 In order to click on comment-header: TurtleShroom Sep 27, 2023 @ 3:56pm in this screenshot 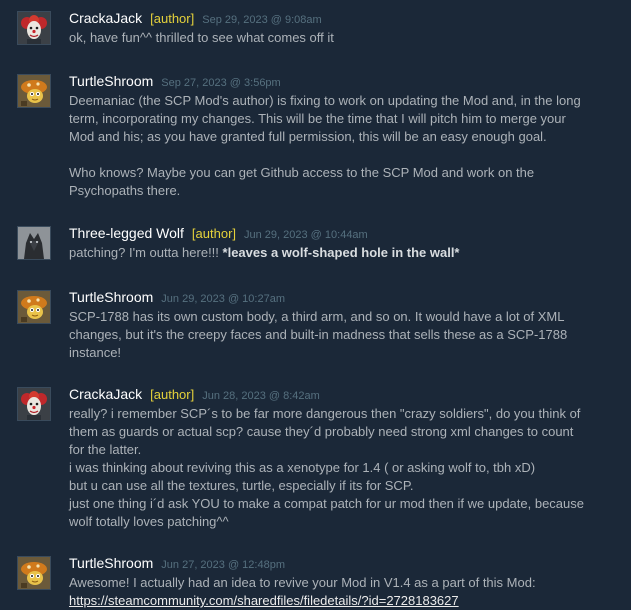, I will do `click(175, 82)`.